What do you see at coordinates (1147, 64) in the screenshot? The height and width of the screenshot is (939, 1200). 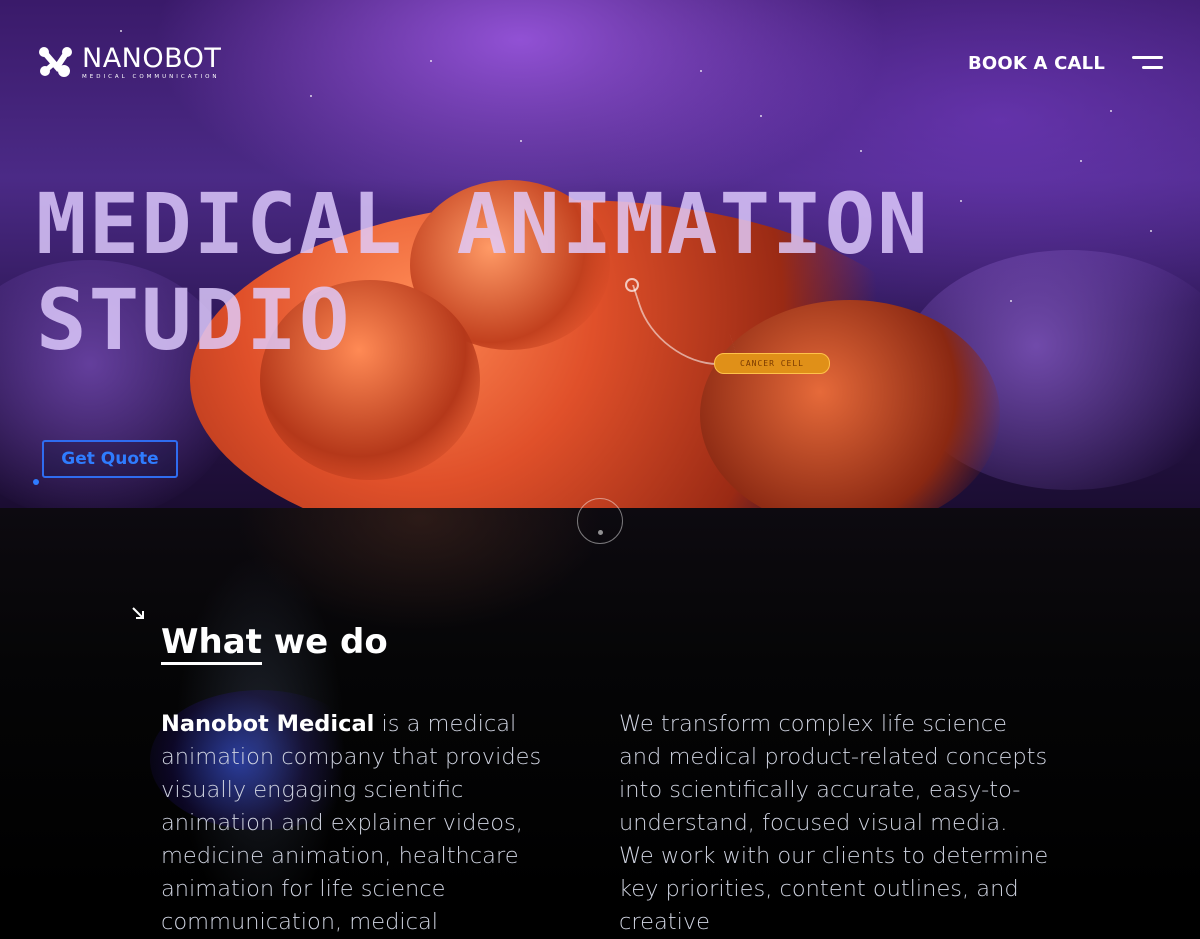 I see `hamburger-menu-icon` at bounding box center [1147, 64].